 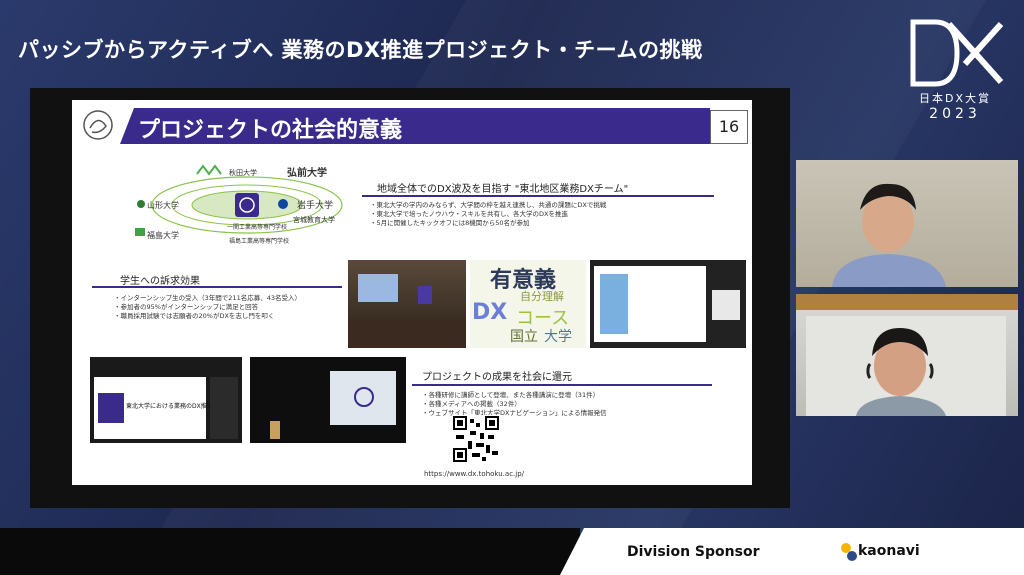 What do you see at coordinates (511, 395) in the screenshot?
I see `bullet-item: ・各種研修に講師として登壇、また各種講演に登壇（31件）` at bounding box center [511, 395].